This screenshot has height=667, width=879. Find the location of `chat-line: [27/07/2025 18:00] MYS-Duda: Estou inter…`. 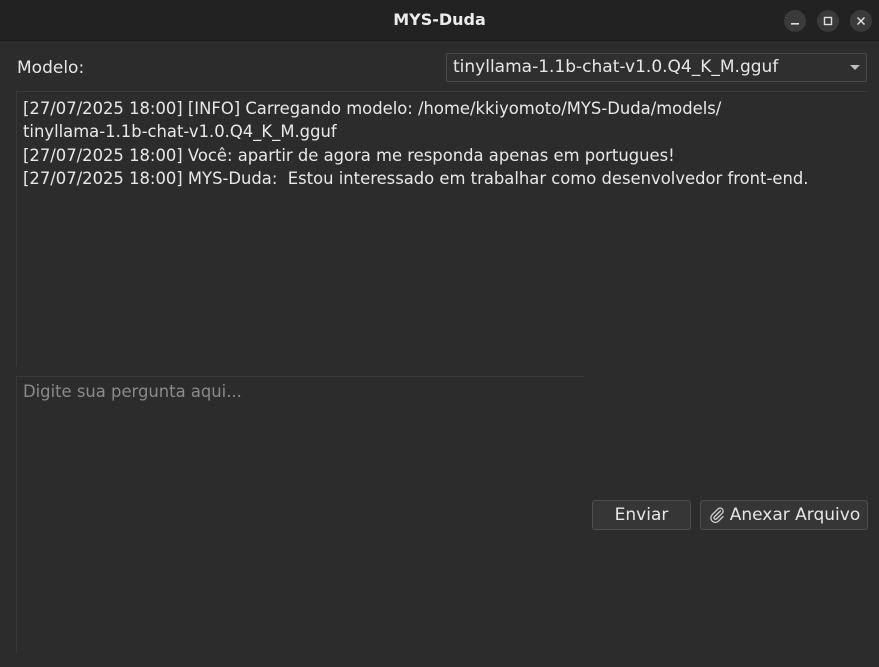

chat-line: [27/07/2025 18:00] MYS-Duda: Estou inter… is located at coordinates (416, 178).